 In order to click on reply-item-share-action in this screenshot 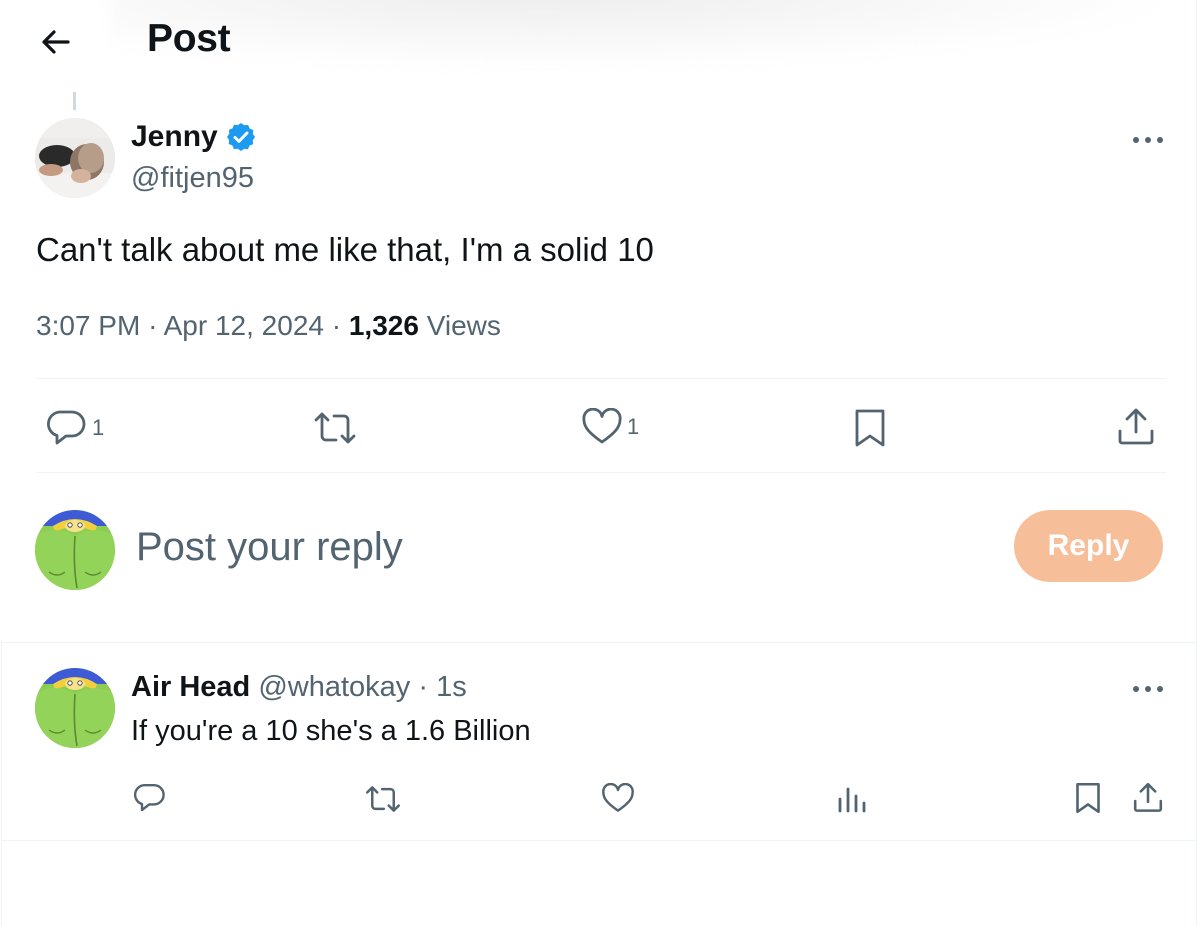, I will do `click(1148, 797)`.